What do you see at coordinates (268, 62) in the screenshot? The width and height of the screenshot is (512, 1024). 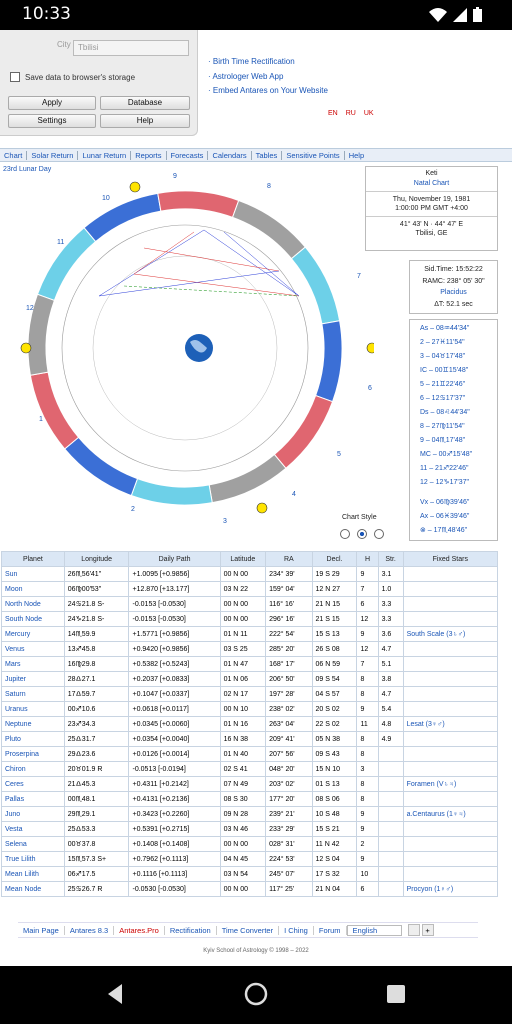 I see `link-birth-time-rectification: · Birth Time Rectification` at bounding box center [268, 62].